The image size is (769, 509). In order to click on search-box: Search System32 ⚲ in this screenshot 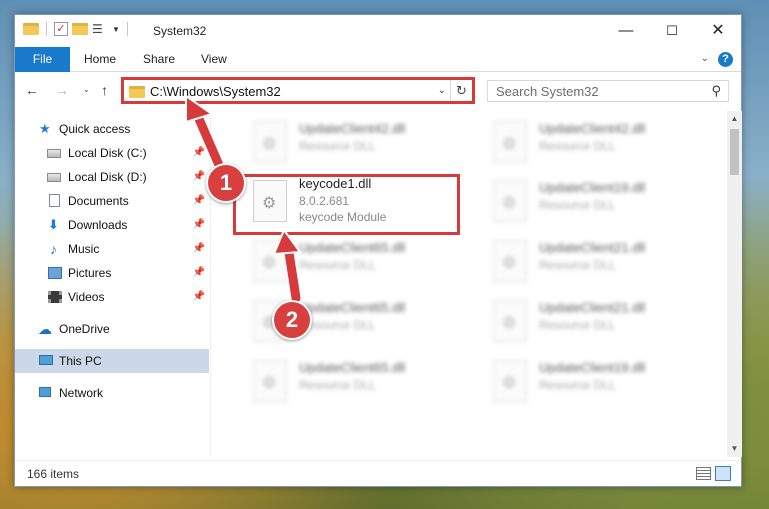, I will do `click(608, 91)`.